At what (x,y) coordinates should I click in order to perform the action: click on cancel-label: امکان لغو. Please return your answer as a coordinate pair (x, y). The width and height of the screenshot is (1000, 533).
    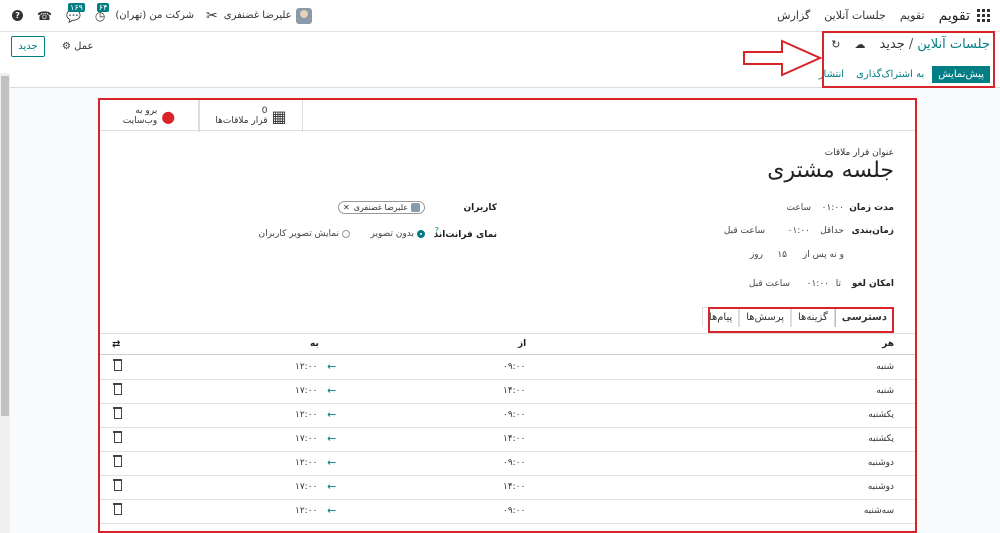
    Looking at the image, I should click on (872, 284).